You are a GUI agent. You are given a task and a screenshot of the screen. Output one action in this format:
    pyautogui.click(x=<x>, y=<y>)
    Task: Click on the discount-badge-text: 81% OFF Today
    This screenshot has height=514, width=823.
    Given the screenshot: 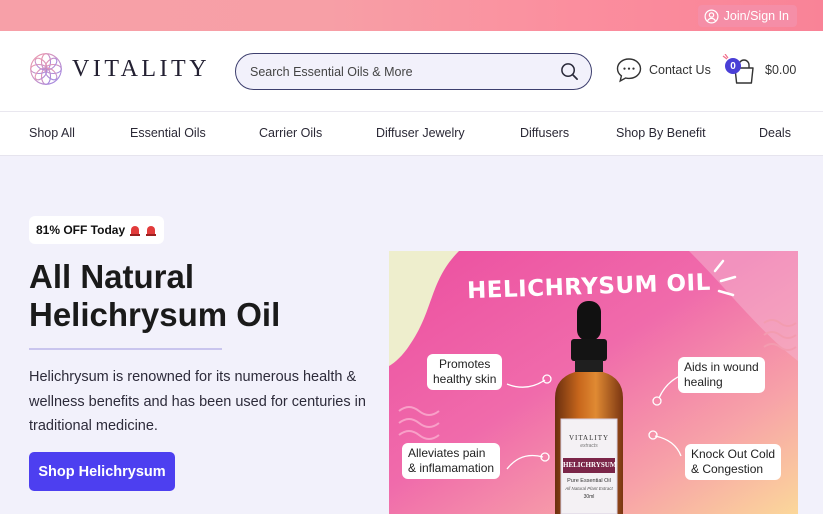 What is the action you would take?
    pyautogui.click(x=81, y=230)
    